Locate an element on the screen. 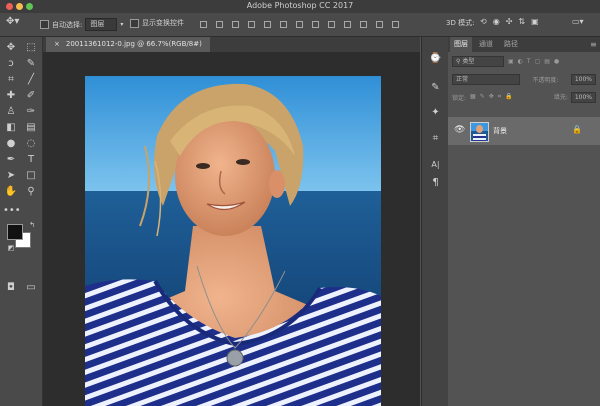 Image resolution: width=600 pixels, height=406 pixels. move-icon: ✥ is located at coordinates (11, 48).